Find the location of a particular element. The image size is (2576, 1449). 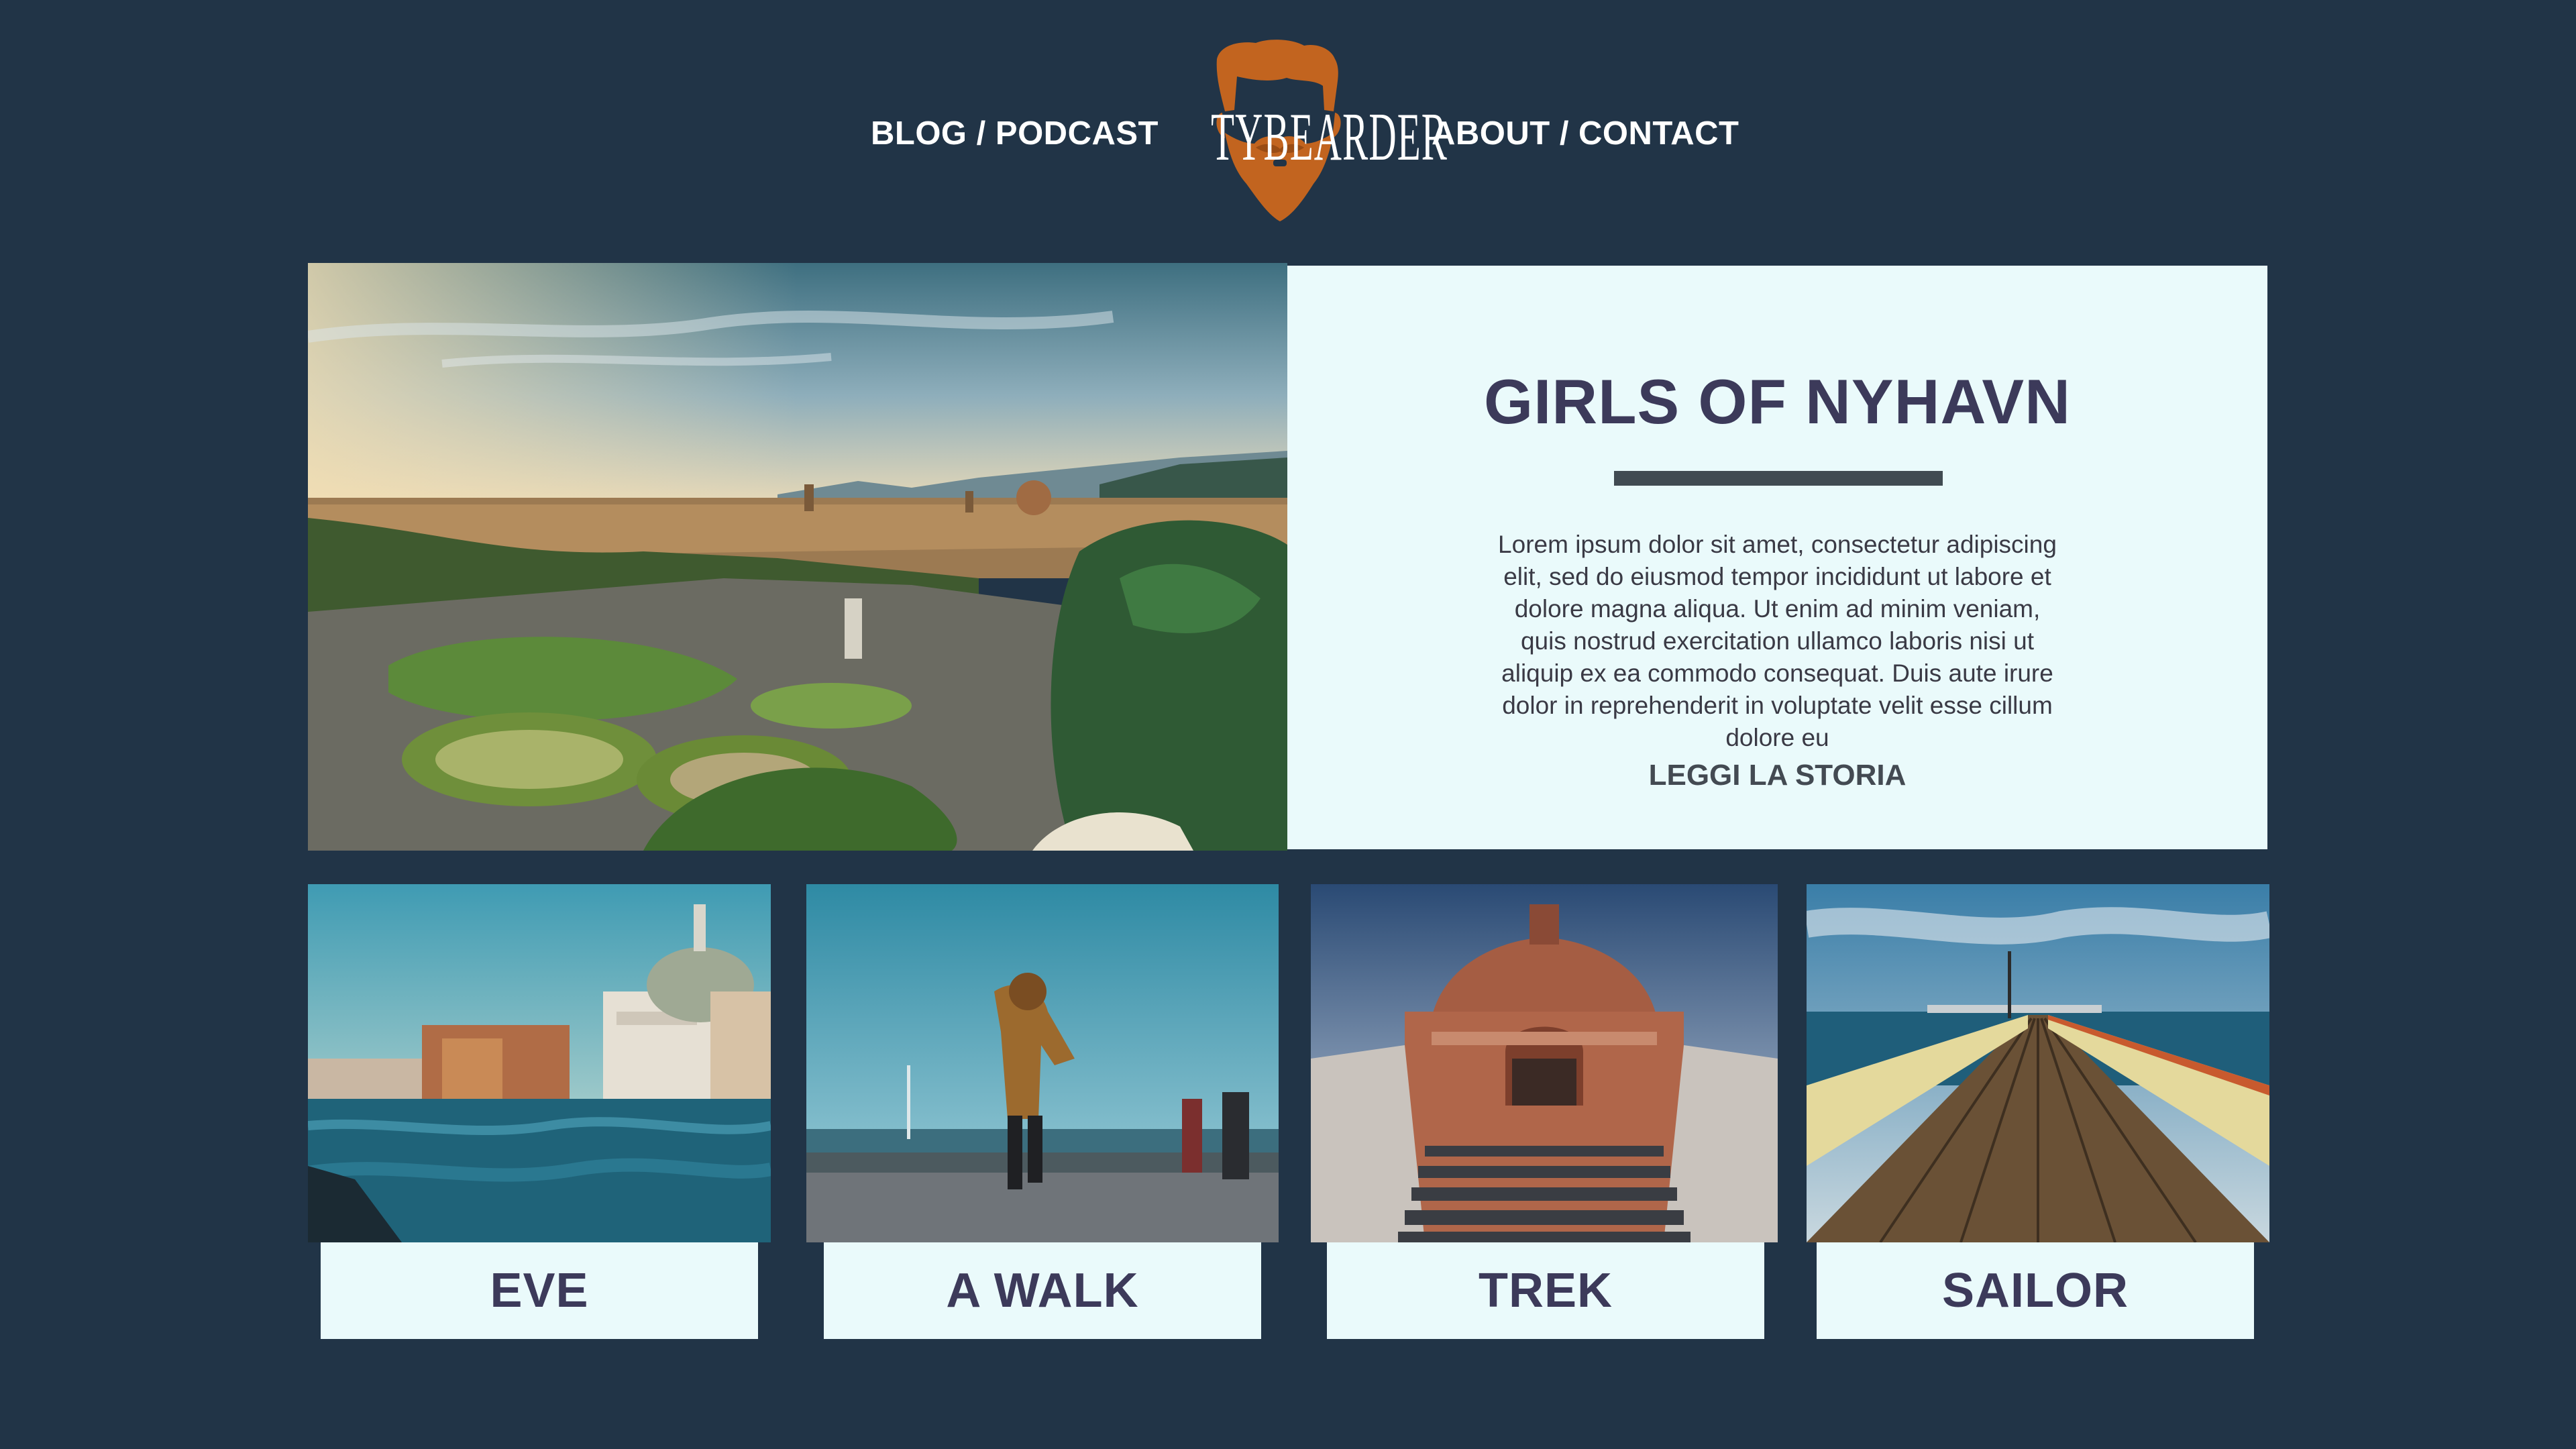

post-title: EVE is located at coordinates (539, 1290).